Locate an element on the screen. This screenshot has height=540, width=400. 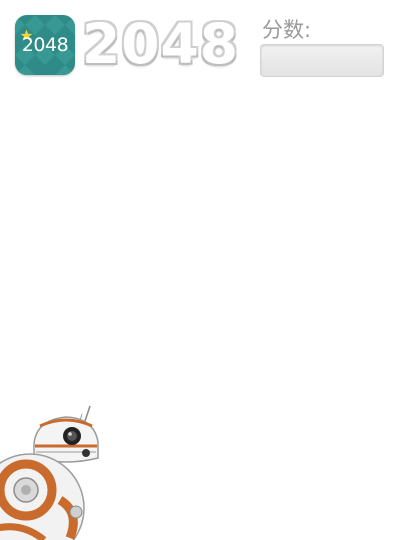
game-title: 2048 is located at coordinates (161, 44).